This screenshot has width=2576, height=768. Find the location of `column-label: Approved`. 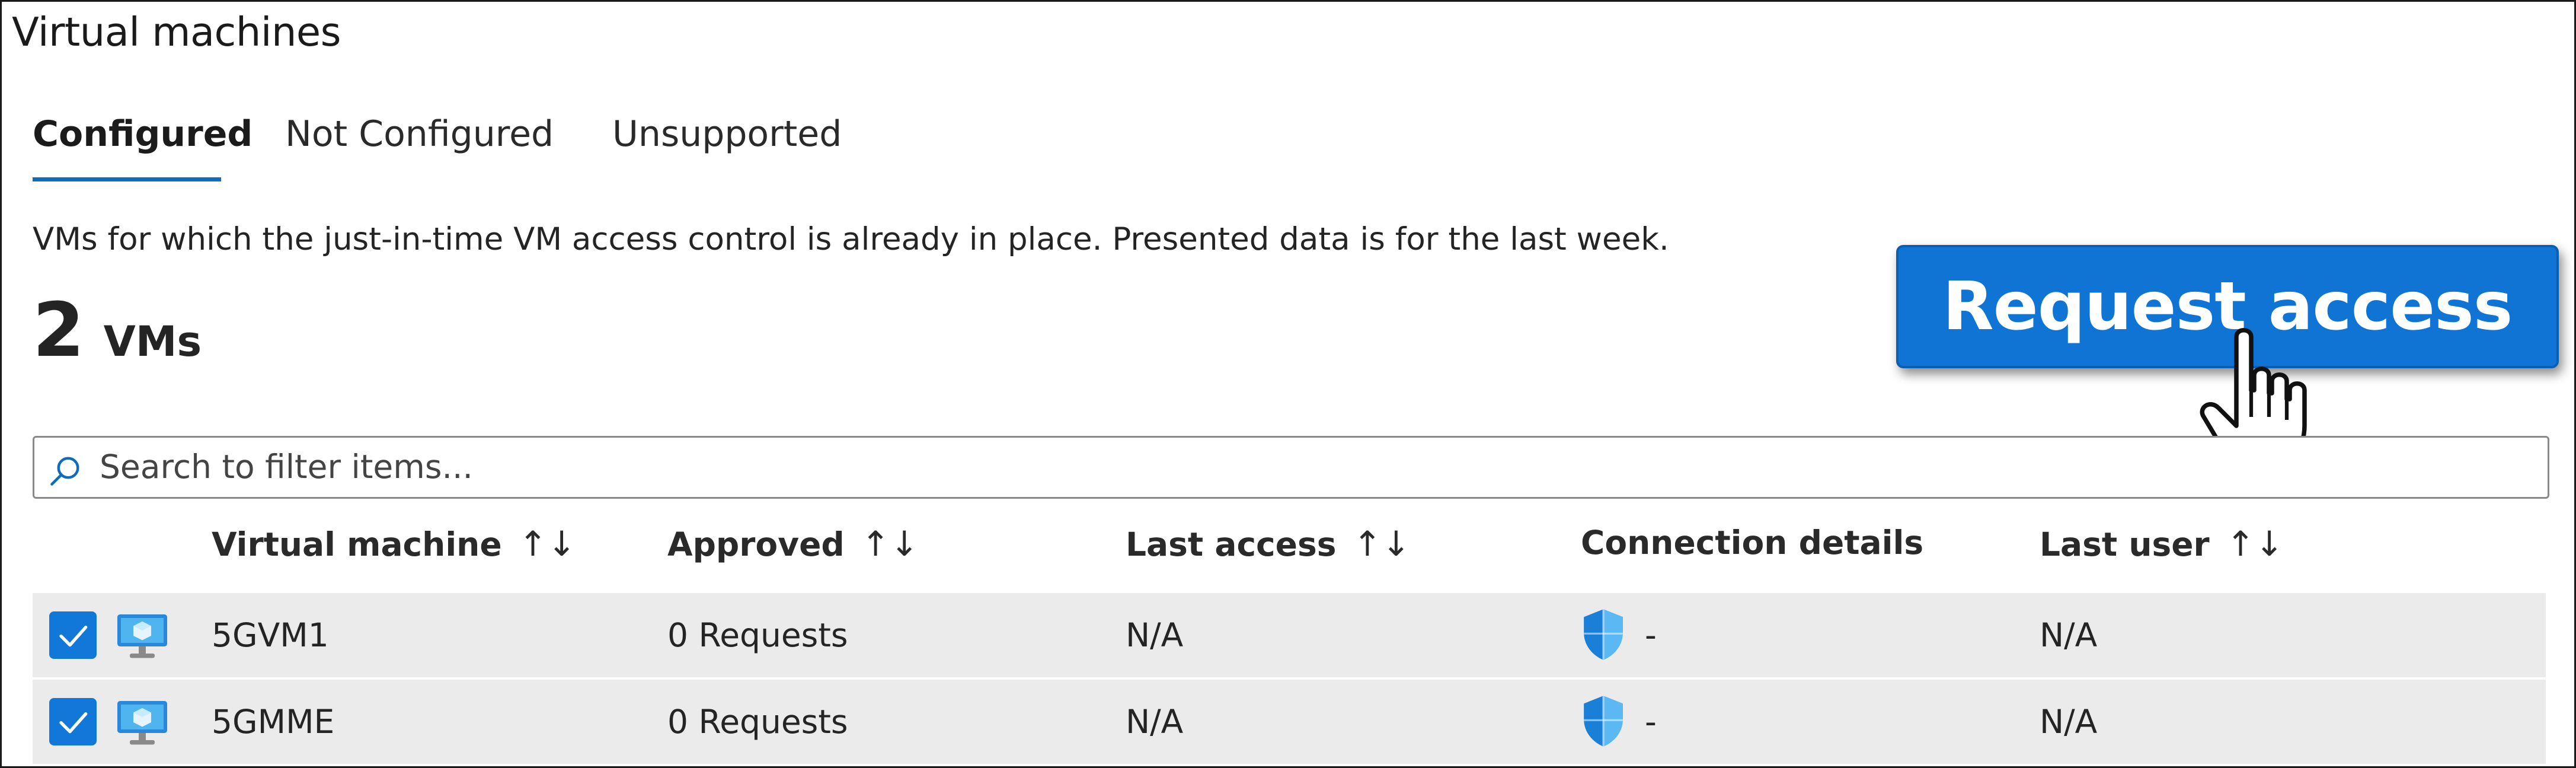

column-label: Approved is located at coordinates (756, 544).